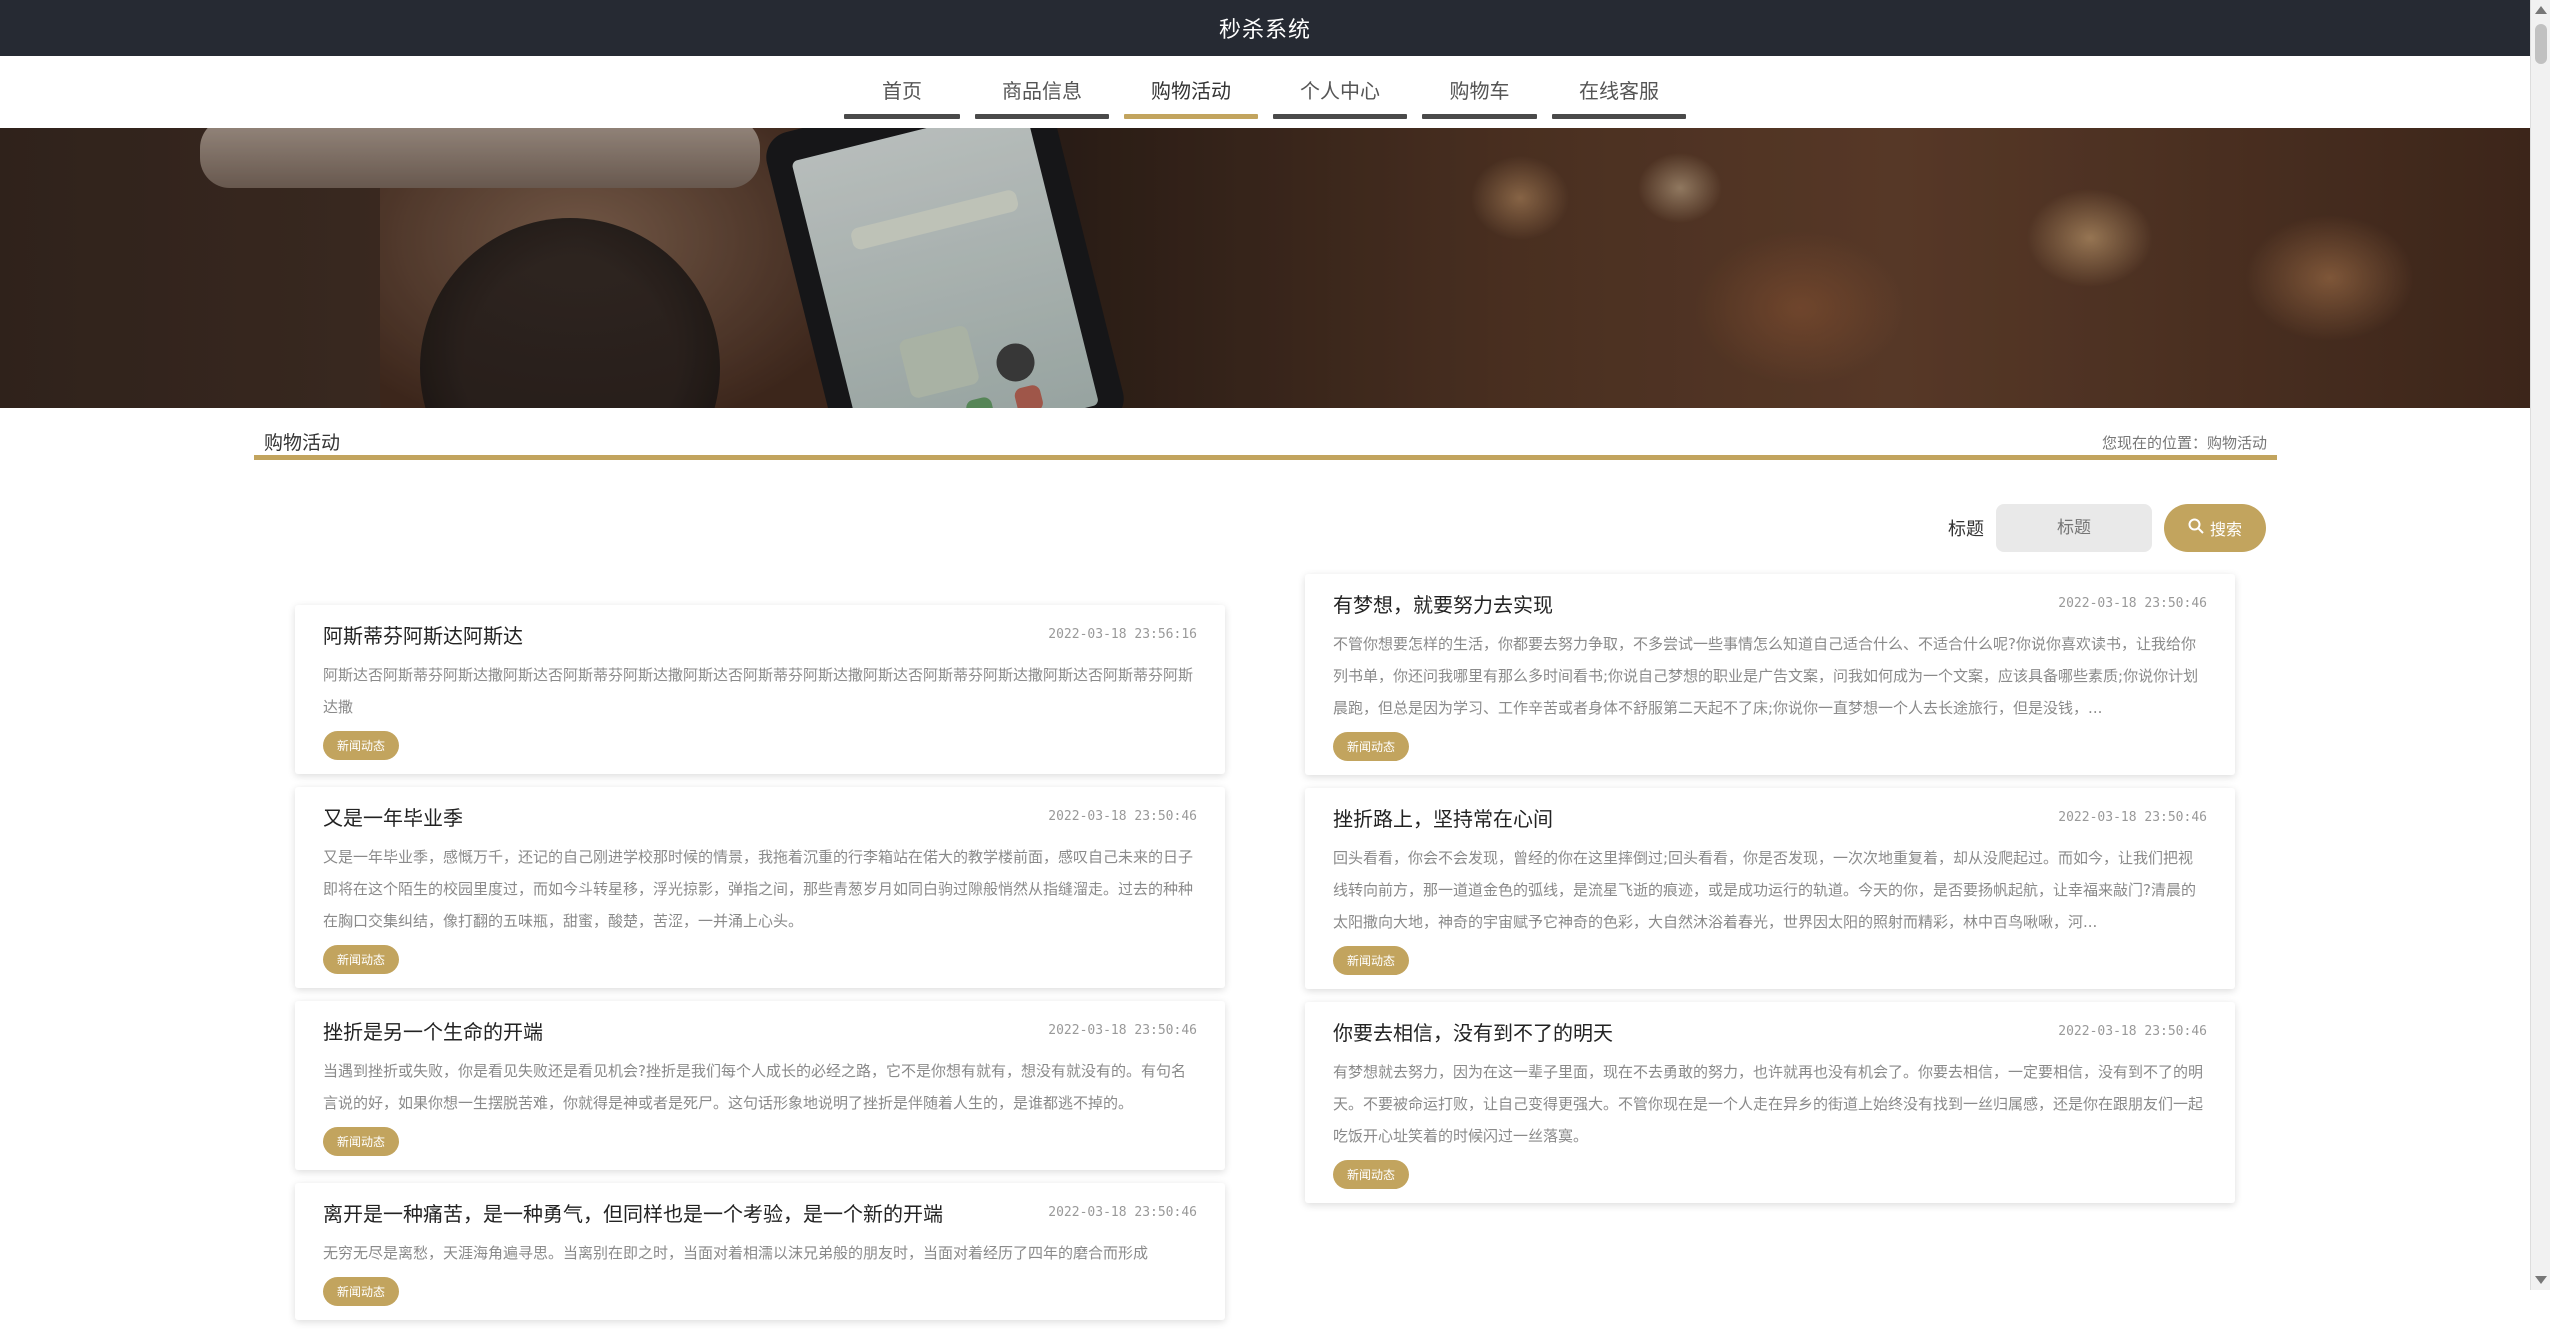  What do you see at coordinates (1966, 529) in the screenshot?
I see `search-label: 标题` at bounding box center [1966, 529].